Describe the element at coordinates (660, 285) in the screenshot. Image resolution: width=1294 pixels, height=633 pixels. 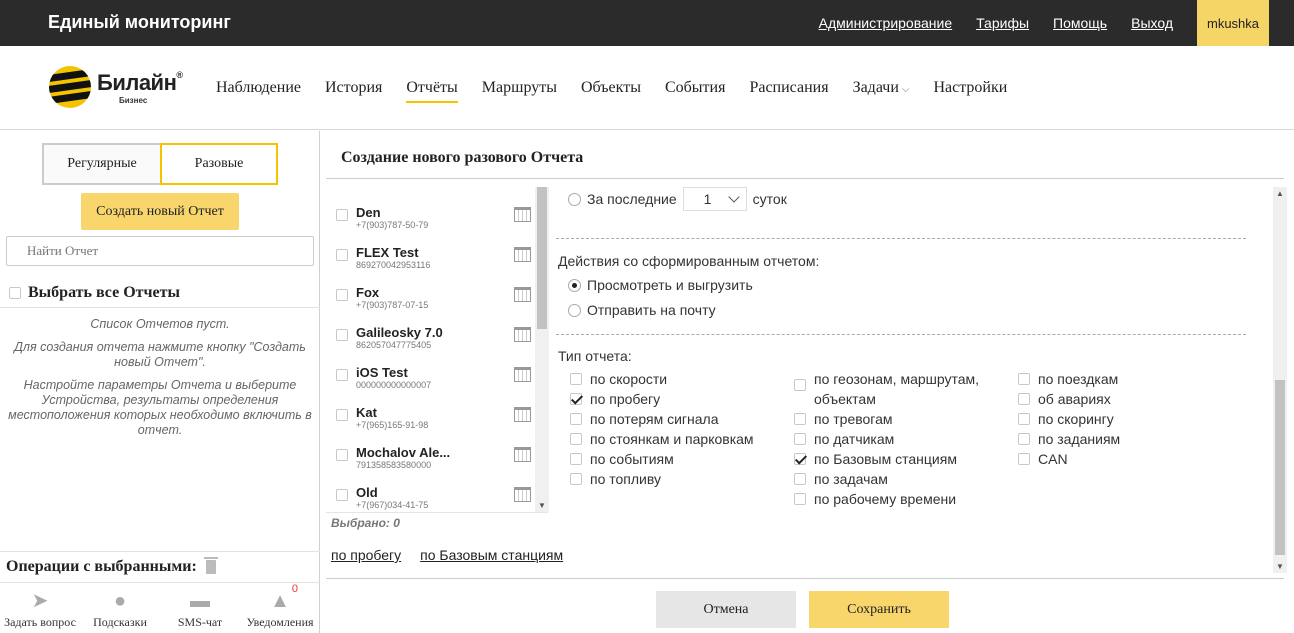
I see `action-view-option: Просмотреть и выгрузить` at that location.